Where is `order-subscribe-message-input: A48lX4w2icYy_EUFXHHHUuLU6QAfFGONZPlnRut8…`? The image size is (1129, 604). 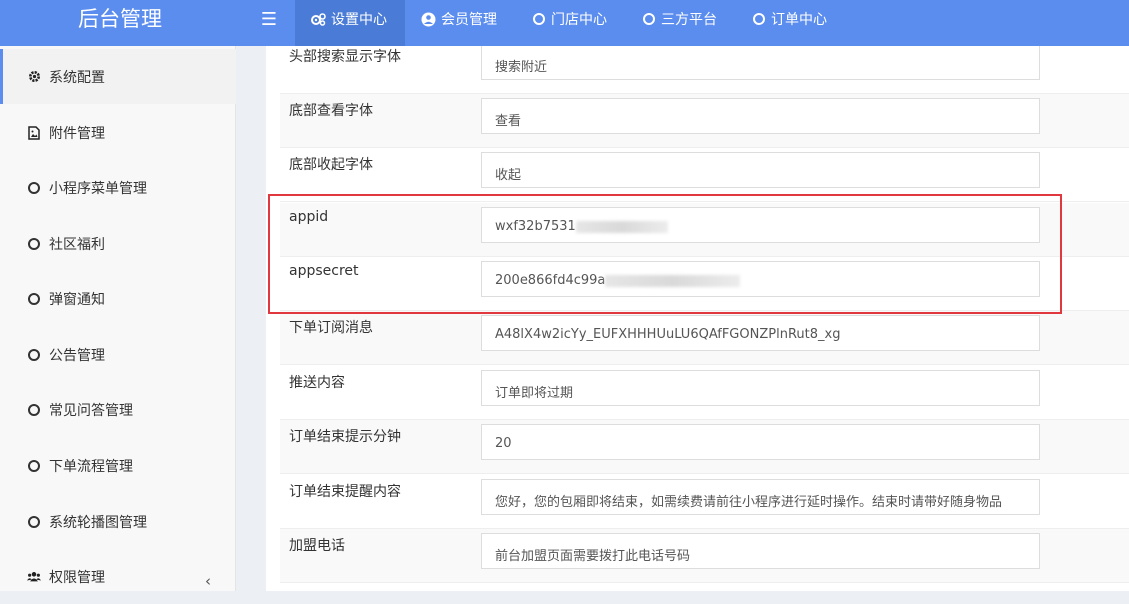
order-subscribe-message-input: A48lX4w2icYy_EUFXHHHUuLU6QAfFGONZPlnRut8… is located at coordinates (760, 333).